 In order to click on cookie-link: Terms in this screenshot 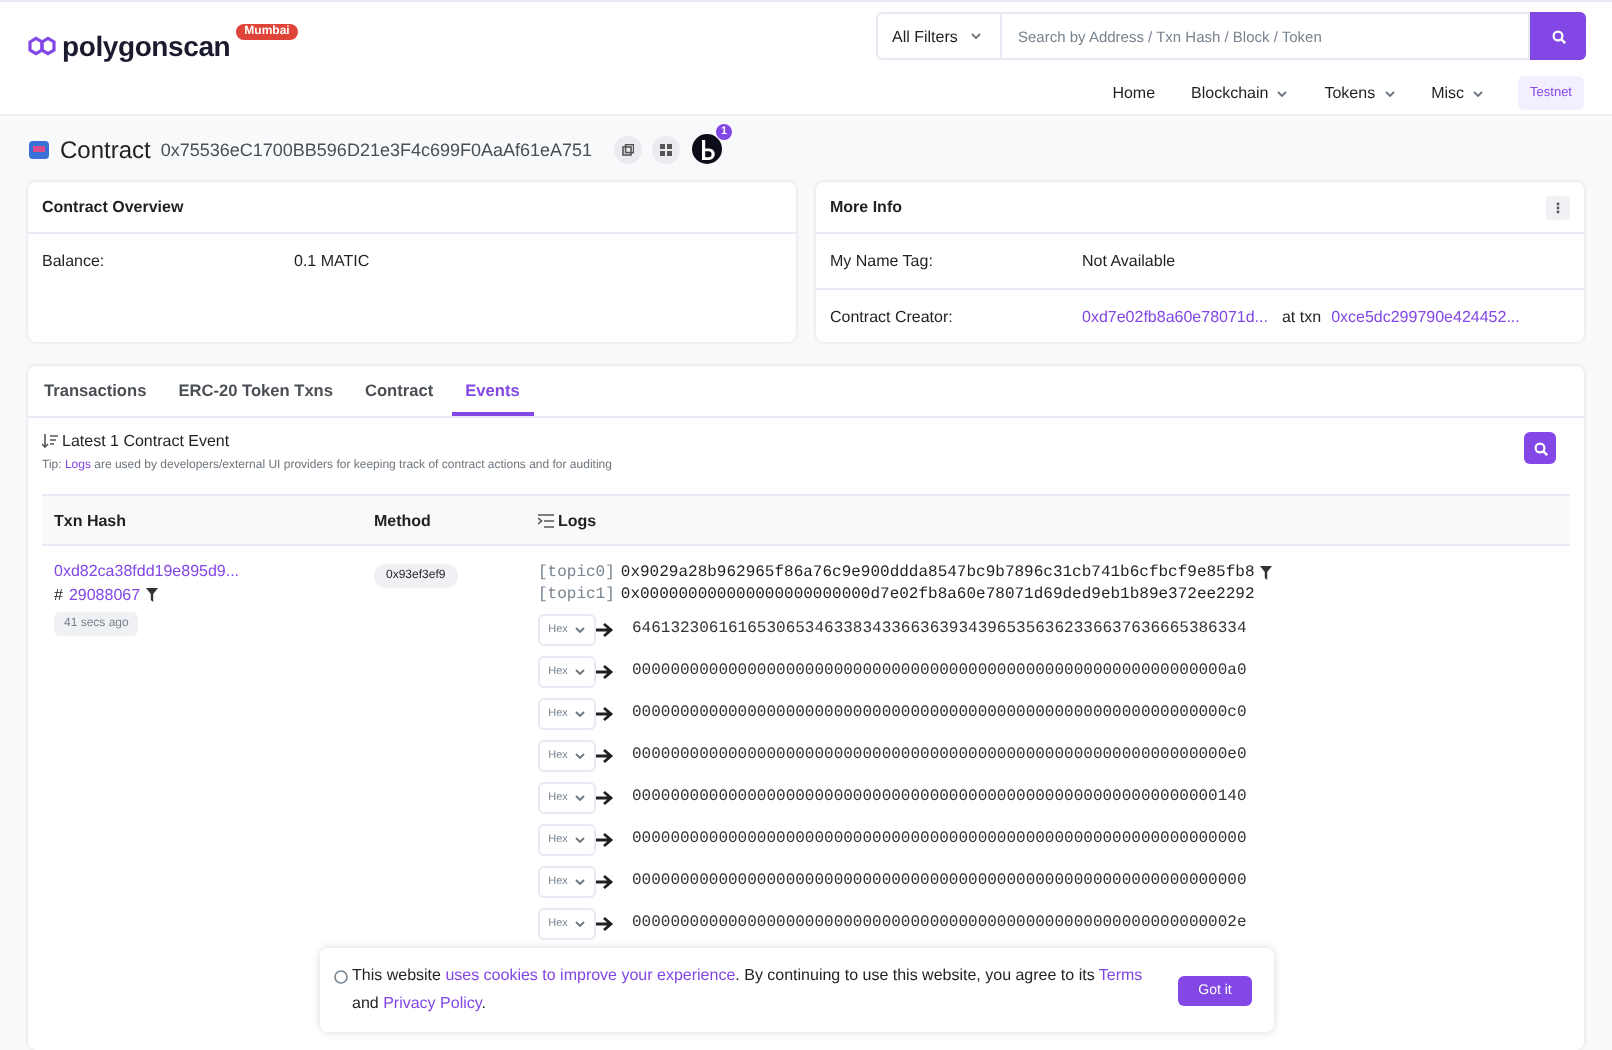, I will do `click(1120, 975)`.